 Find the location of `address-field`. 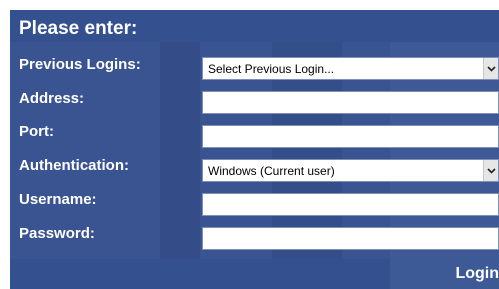

address-field is located at coordinates (350, 102).